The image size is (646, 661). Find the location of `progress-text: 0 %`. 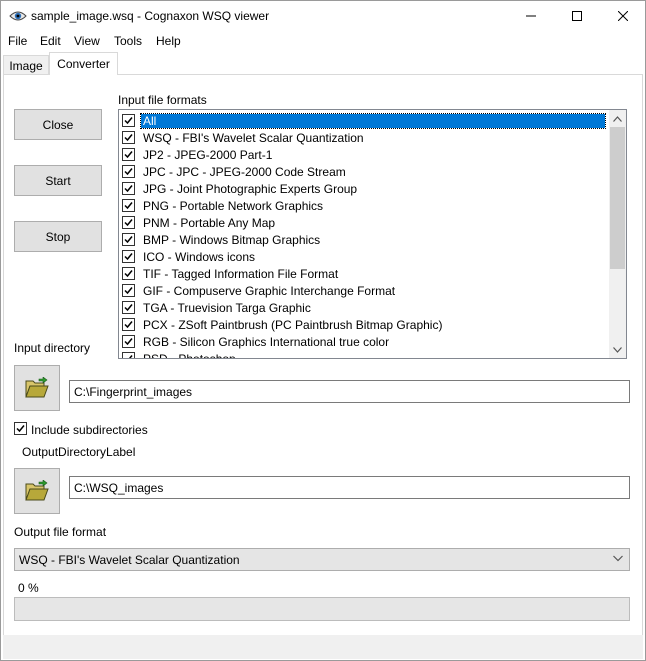

progress-text: 0 % is located at coordinates (28, 588).